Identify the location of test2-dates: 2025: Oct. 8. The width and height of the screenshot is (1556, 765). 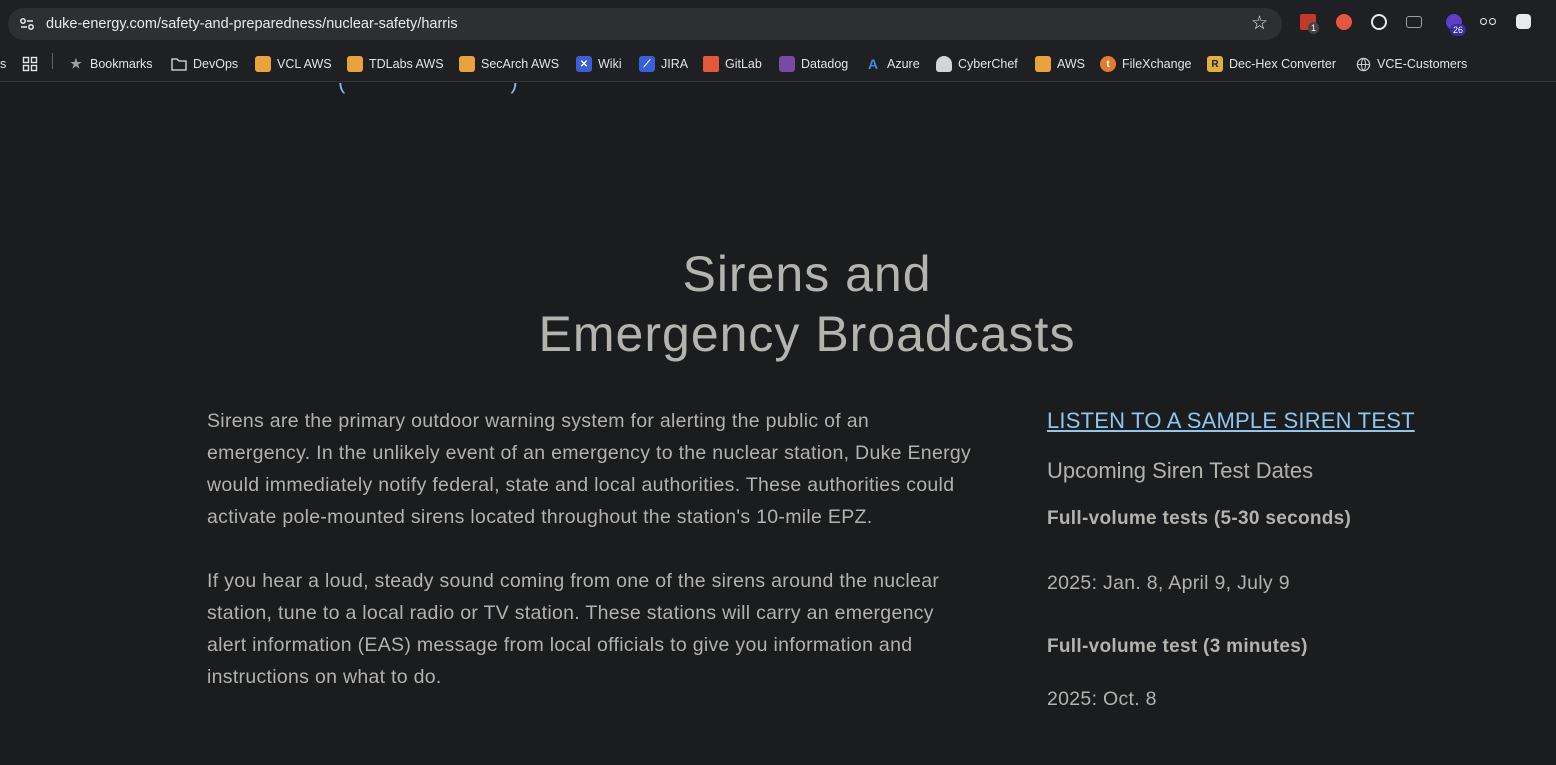
(1102, 699).